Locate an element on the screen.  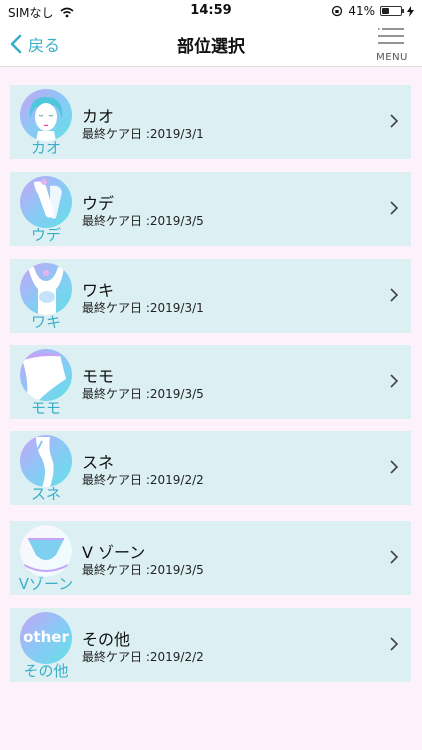
item-icon-label: Vゾーン is located at coordinates (46, 584).